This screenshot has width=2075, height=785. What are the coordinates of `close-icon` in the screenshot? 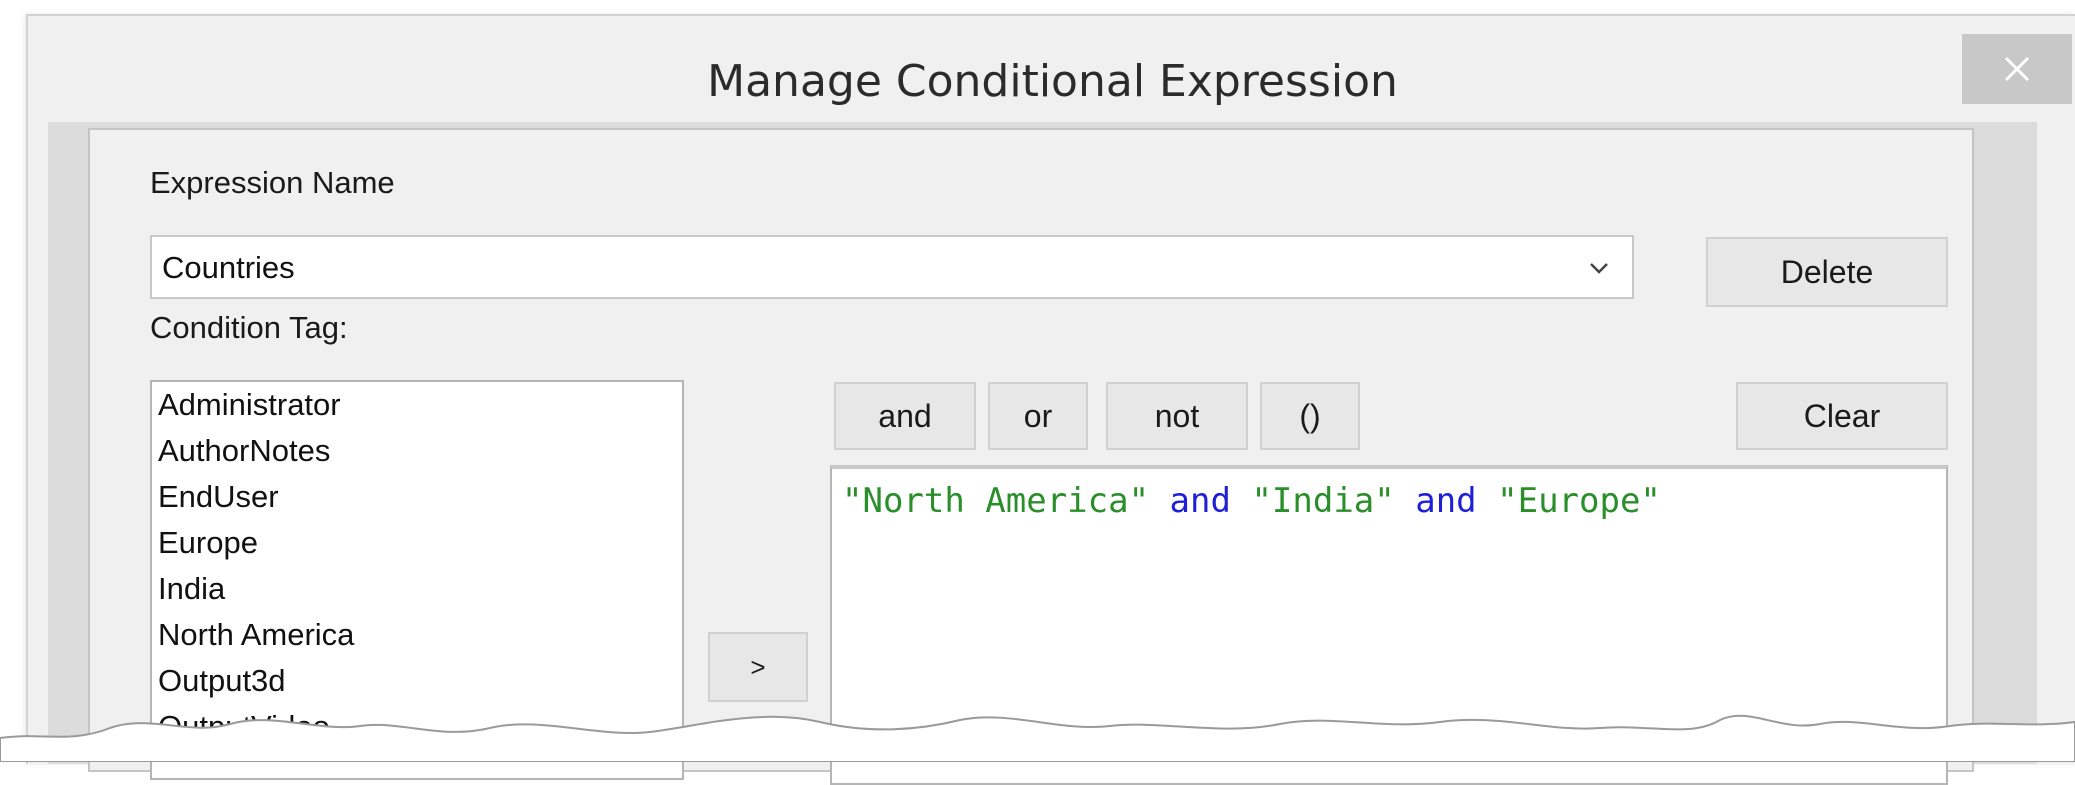 It's located at (2017, 69).